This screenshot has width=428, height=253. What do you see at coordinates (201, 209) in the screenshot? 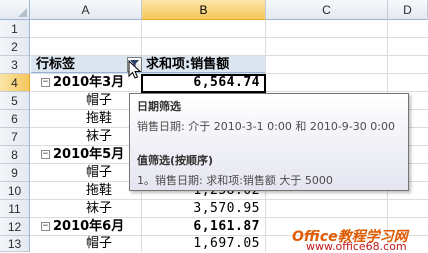
I see `item-value: 3,570.95` at bounding box center [201, 209].